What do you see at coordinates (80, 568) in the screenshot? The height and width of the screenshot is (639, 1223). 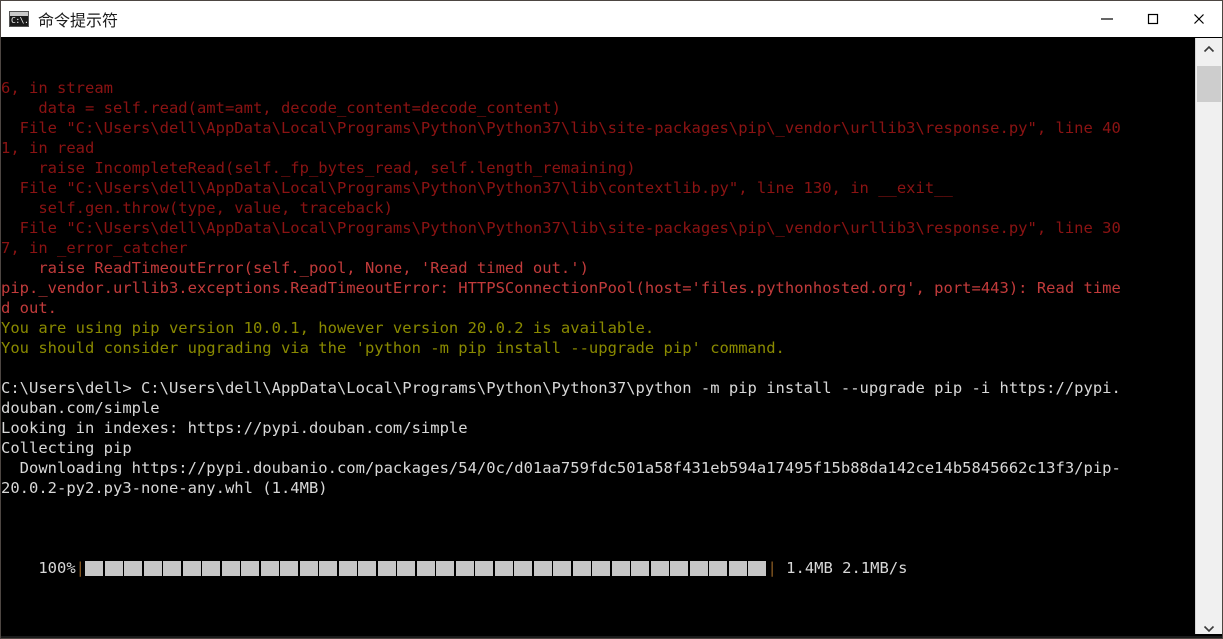 I see `progress-bracket-left: |` at bounding box center [80, 568].